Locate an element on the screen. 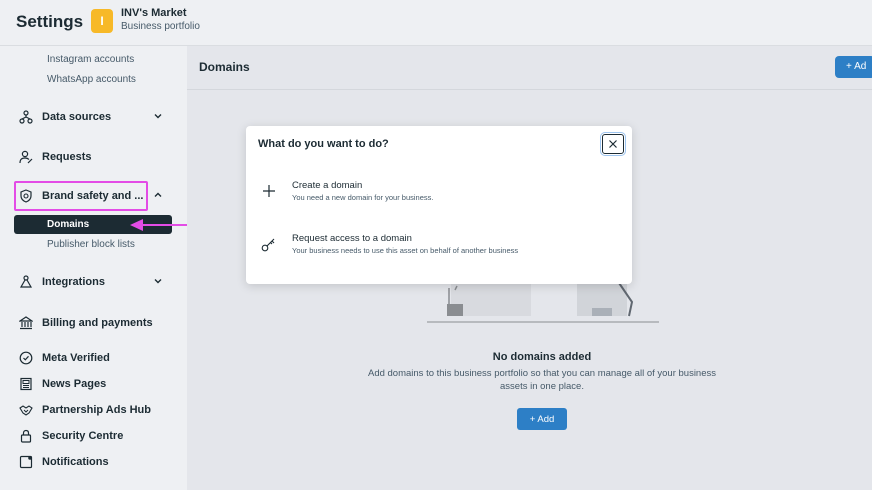 The width and height of the screenshot is (872, 490). sidebar-item-data-sources: Data sources is located at coordinates (90, 117).